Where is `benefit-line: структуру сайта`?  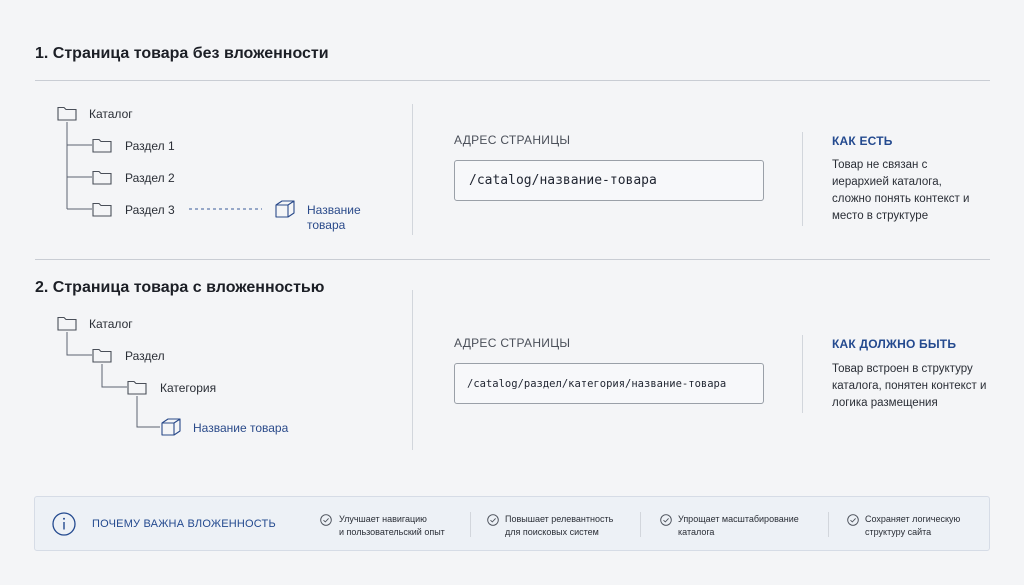
benefit-line: структуру сайта is located at coordinates (898, 532).